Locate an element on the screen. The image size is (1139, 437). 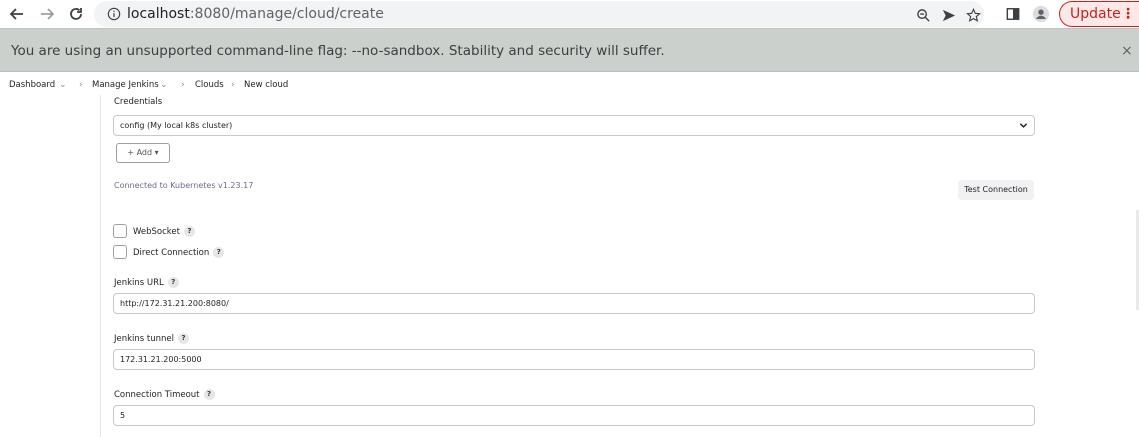
side-panel-icon is located at coordinates (1013, 14).